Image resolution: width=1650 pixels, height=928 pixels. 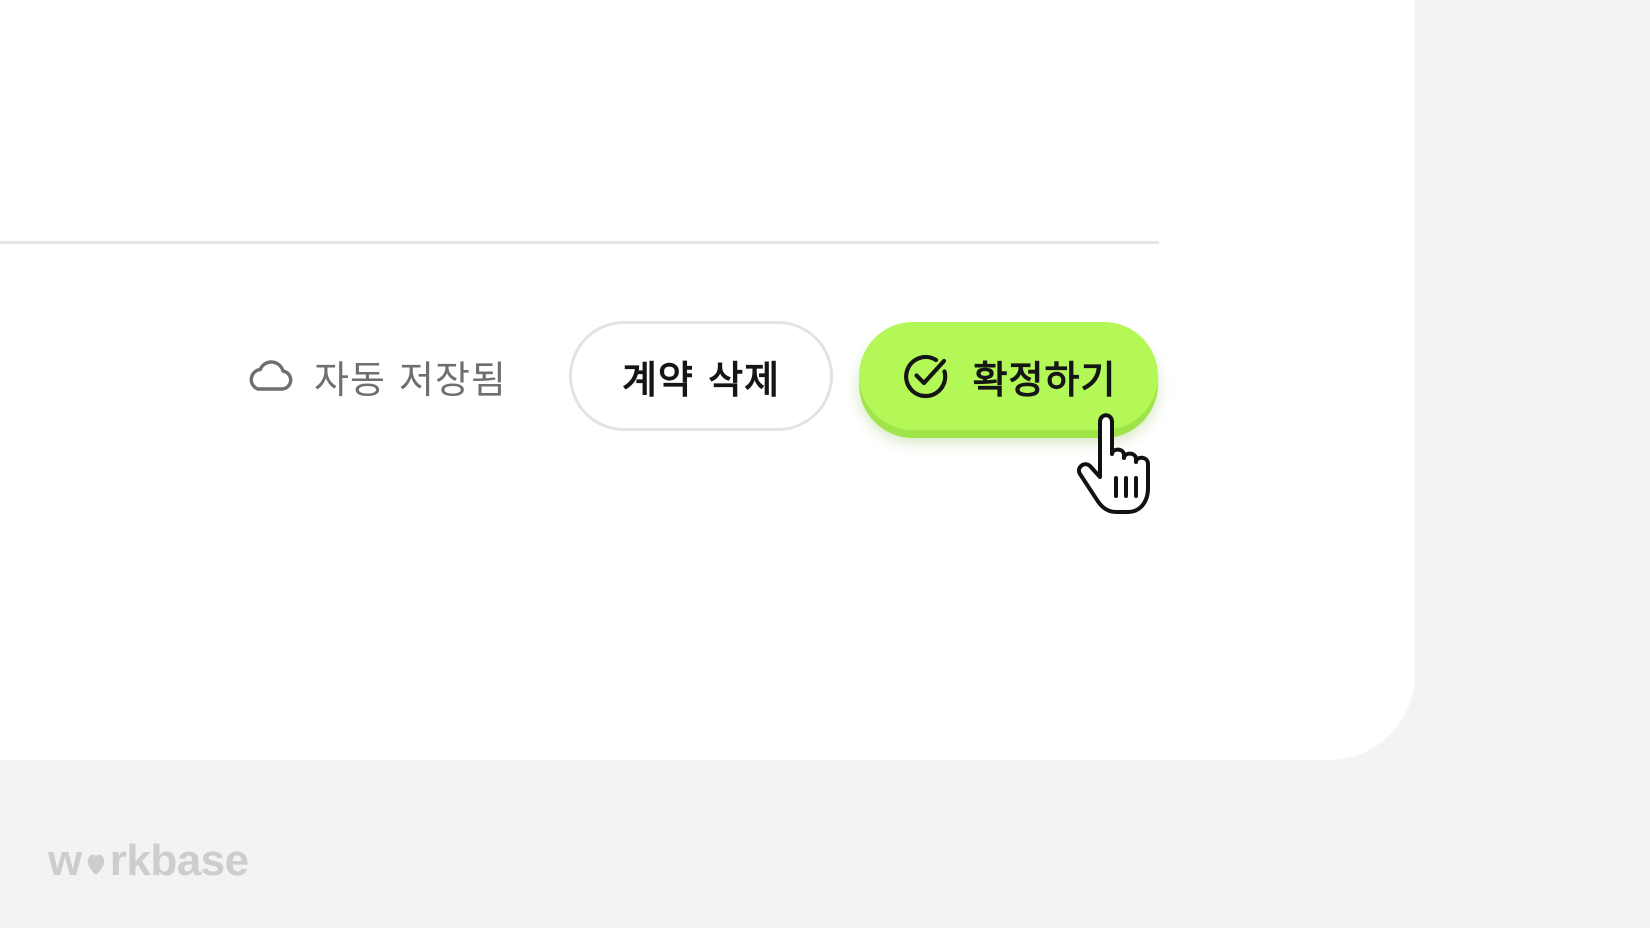 I want to click on confirm-button: 확정하기, so click(x=1008, y=376).